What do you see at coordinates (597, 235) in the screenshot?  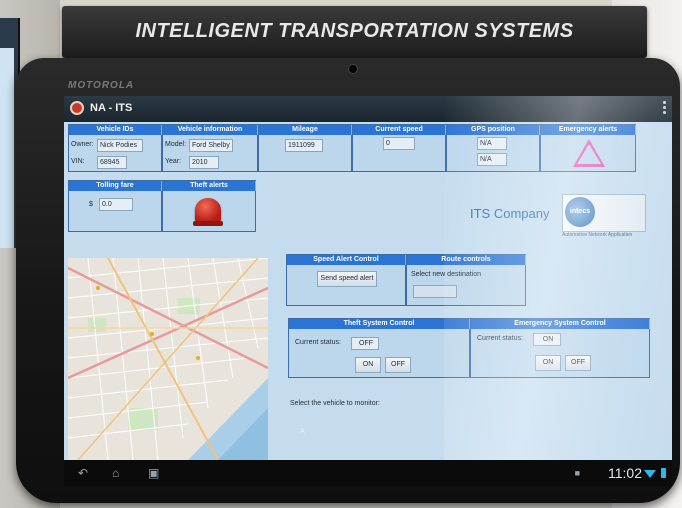 I see `logo-tagline: Automotive Network Application` at bounding box center [597, 235].